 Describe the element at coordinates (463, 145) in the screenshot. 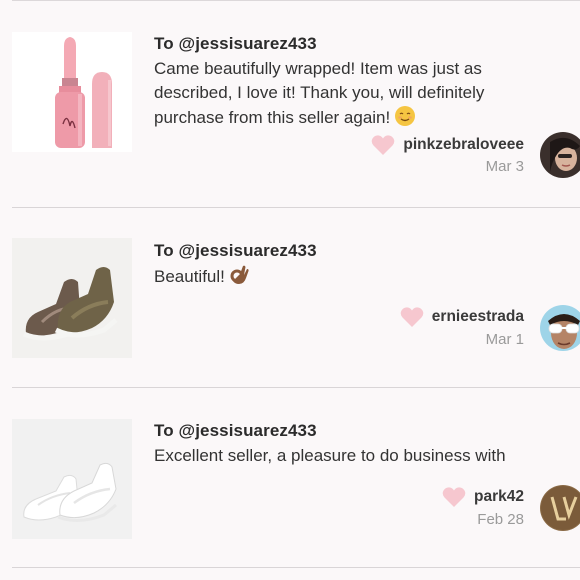

I see `reviewer-username: pinkzebraloveee` at that location.